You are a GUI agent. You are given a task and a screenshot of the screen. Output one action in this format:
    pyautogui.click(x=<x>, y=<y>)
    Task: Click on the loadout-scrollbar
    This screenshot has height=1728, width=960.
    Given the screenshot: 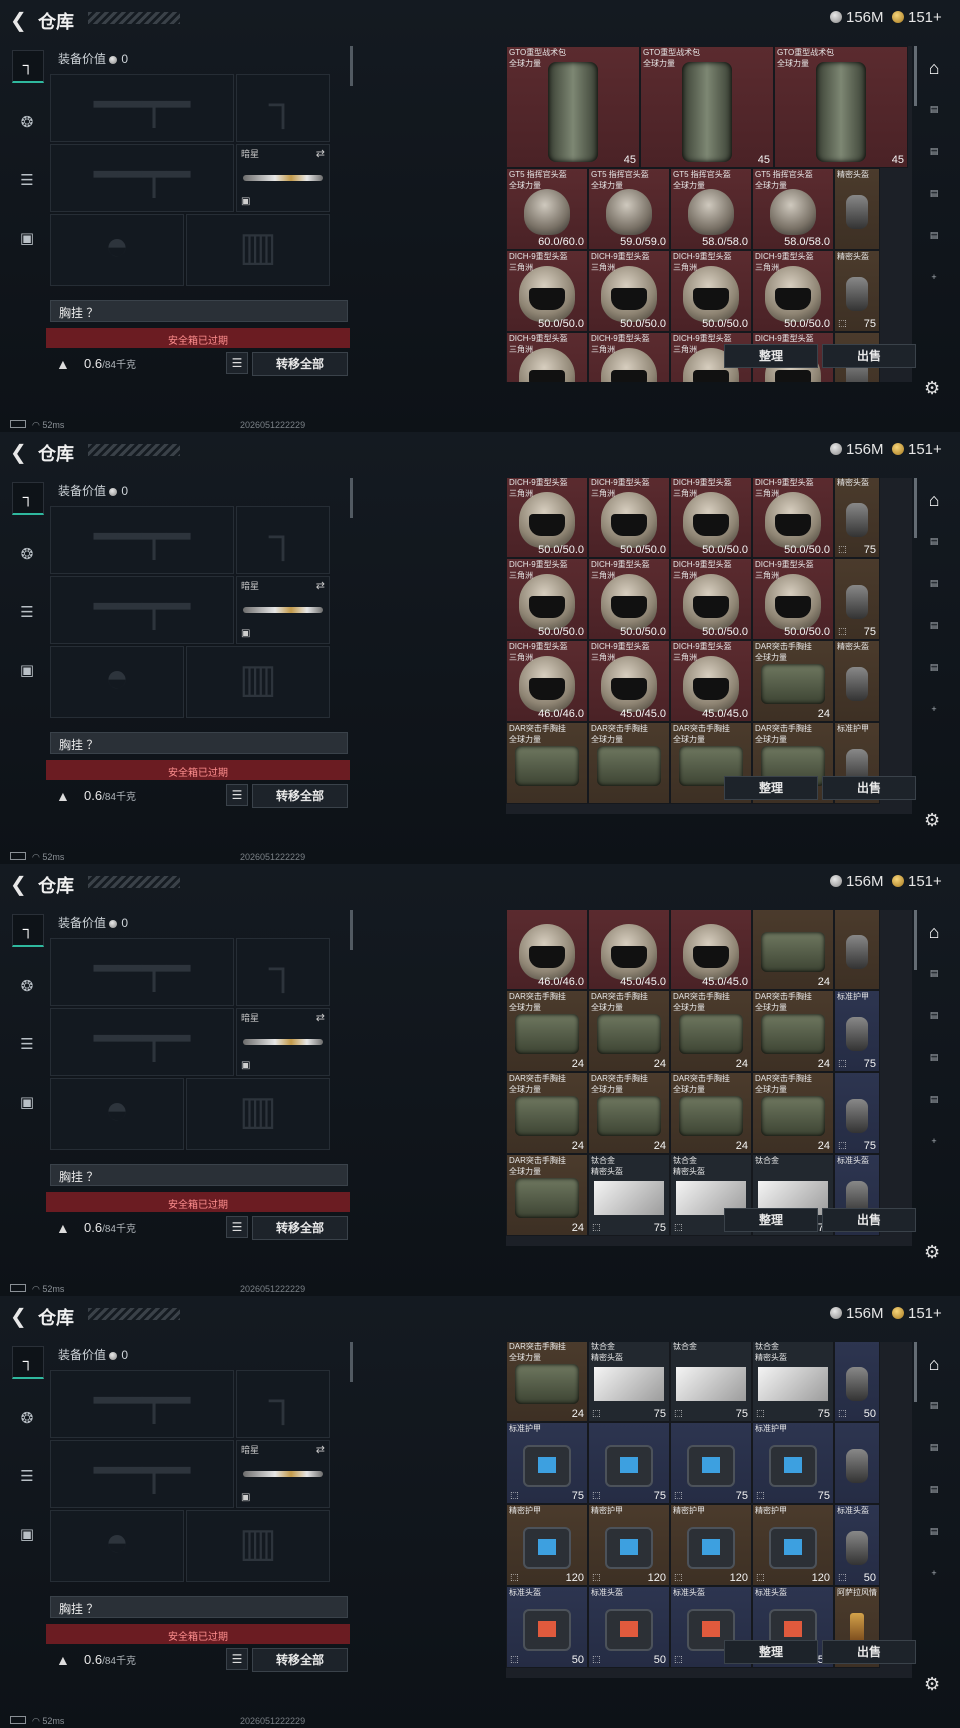 What is the action you would take?
    pyautogui.click(x=351, y=1362)
    